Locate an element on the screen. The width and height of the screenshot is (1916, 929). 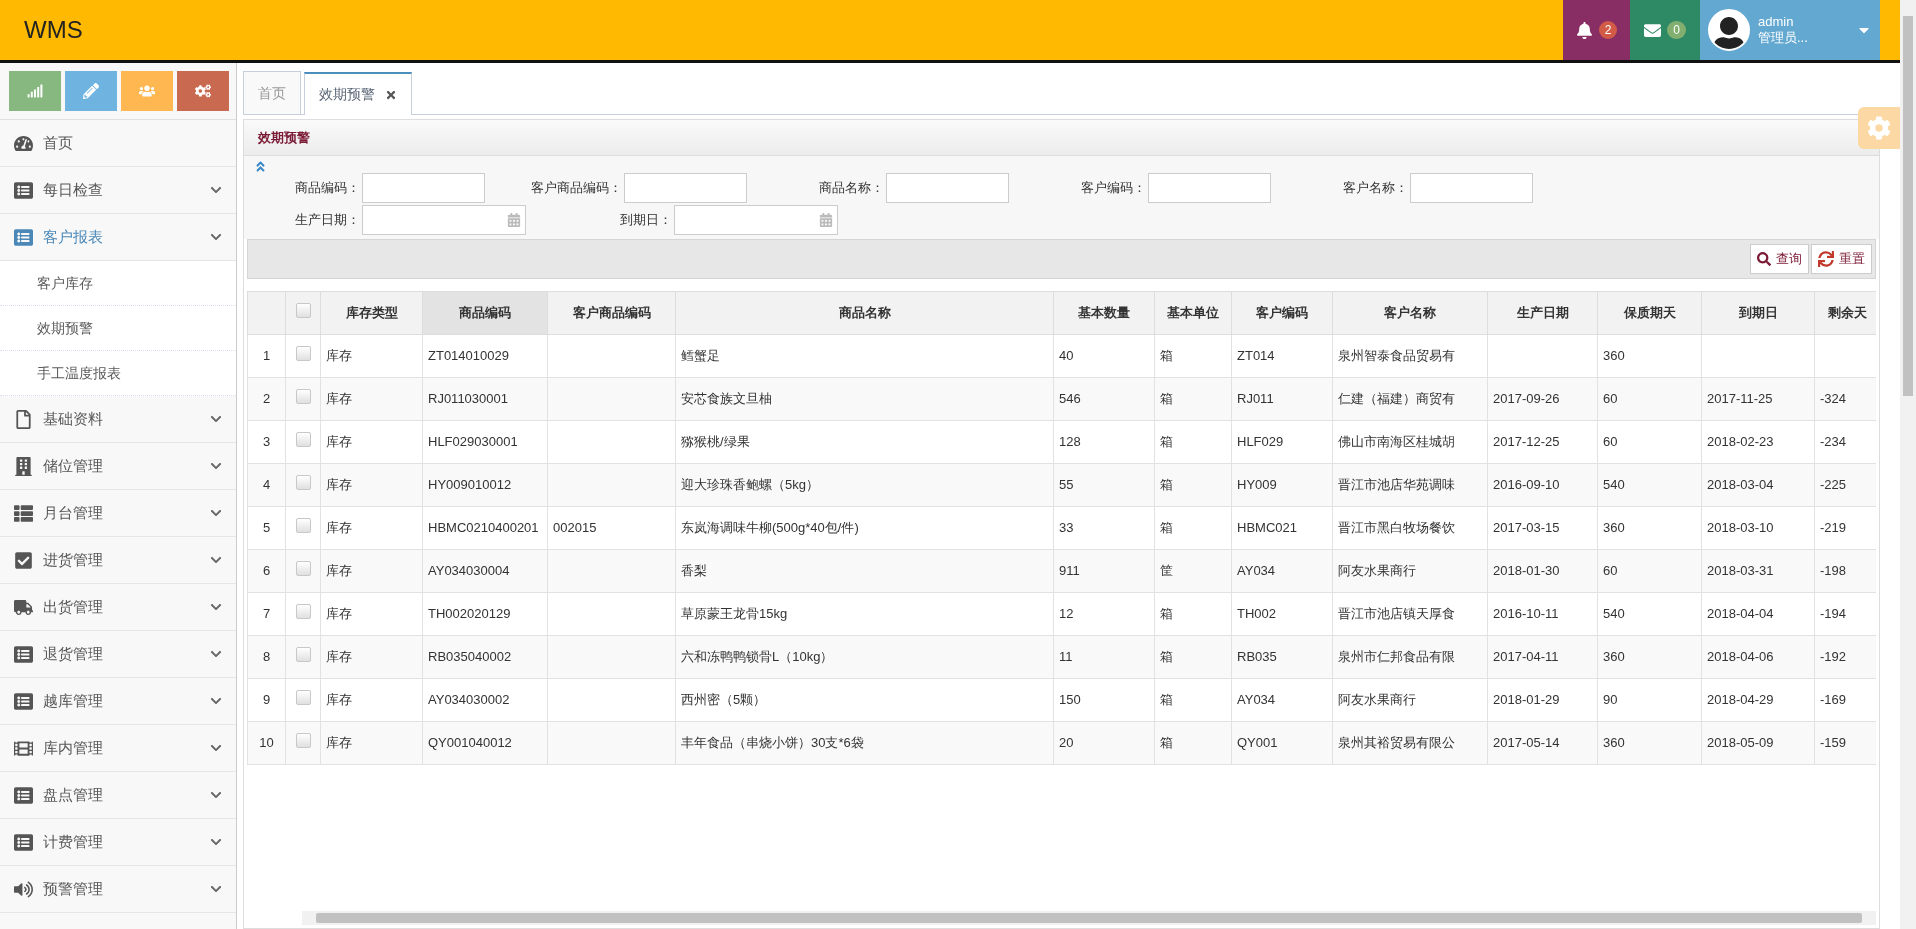
sidebar-subitem: 客户库存 is located at coordinates (118, 283).